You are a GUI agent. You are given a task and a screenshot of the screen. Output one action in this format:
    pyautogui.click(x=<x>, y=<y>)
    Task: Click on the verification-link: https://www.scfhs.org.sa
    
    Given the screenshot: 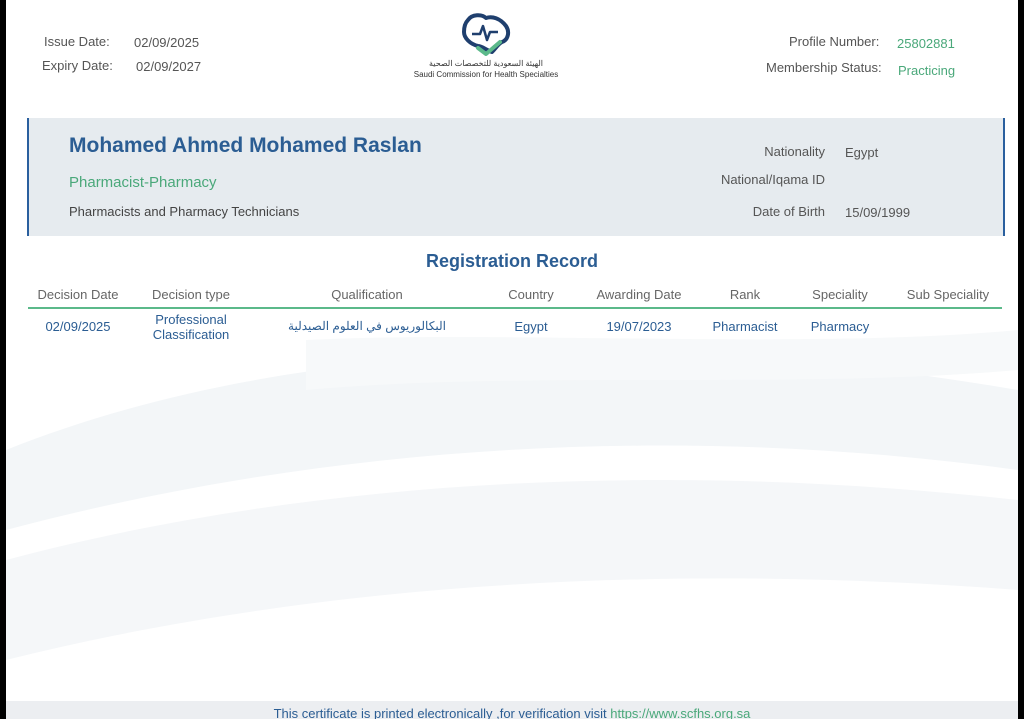 What is the action you would take?
    pyautogui.click(x=680, y=712)
    